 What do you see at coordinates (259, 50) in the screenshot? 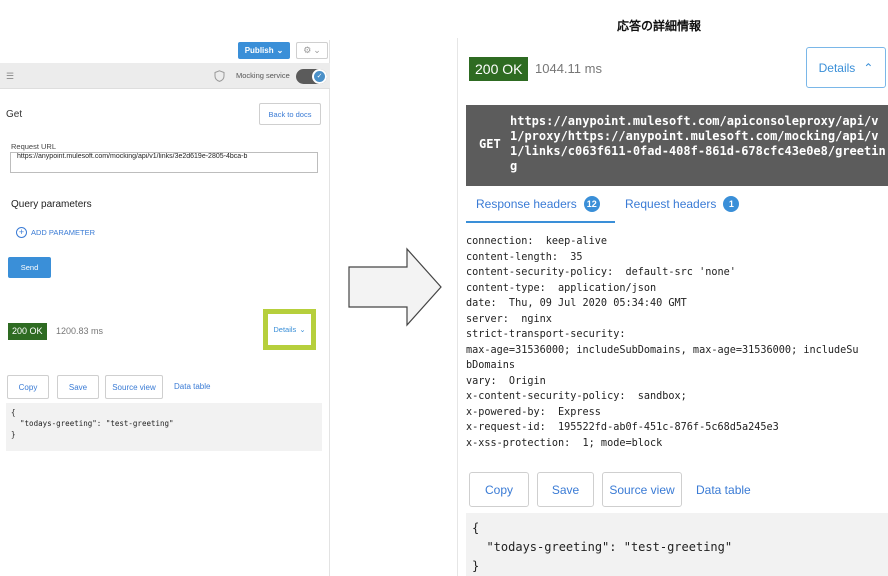
I see `publish-label: Publish` at bounding box center [259, 50].